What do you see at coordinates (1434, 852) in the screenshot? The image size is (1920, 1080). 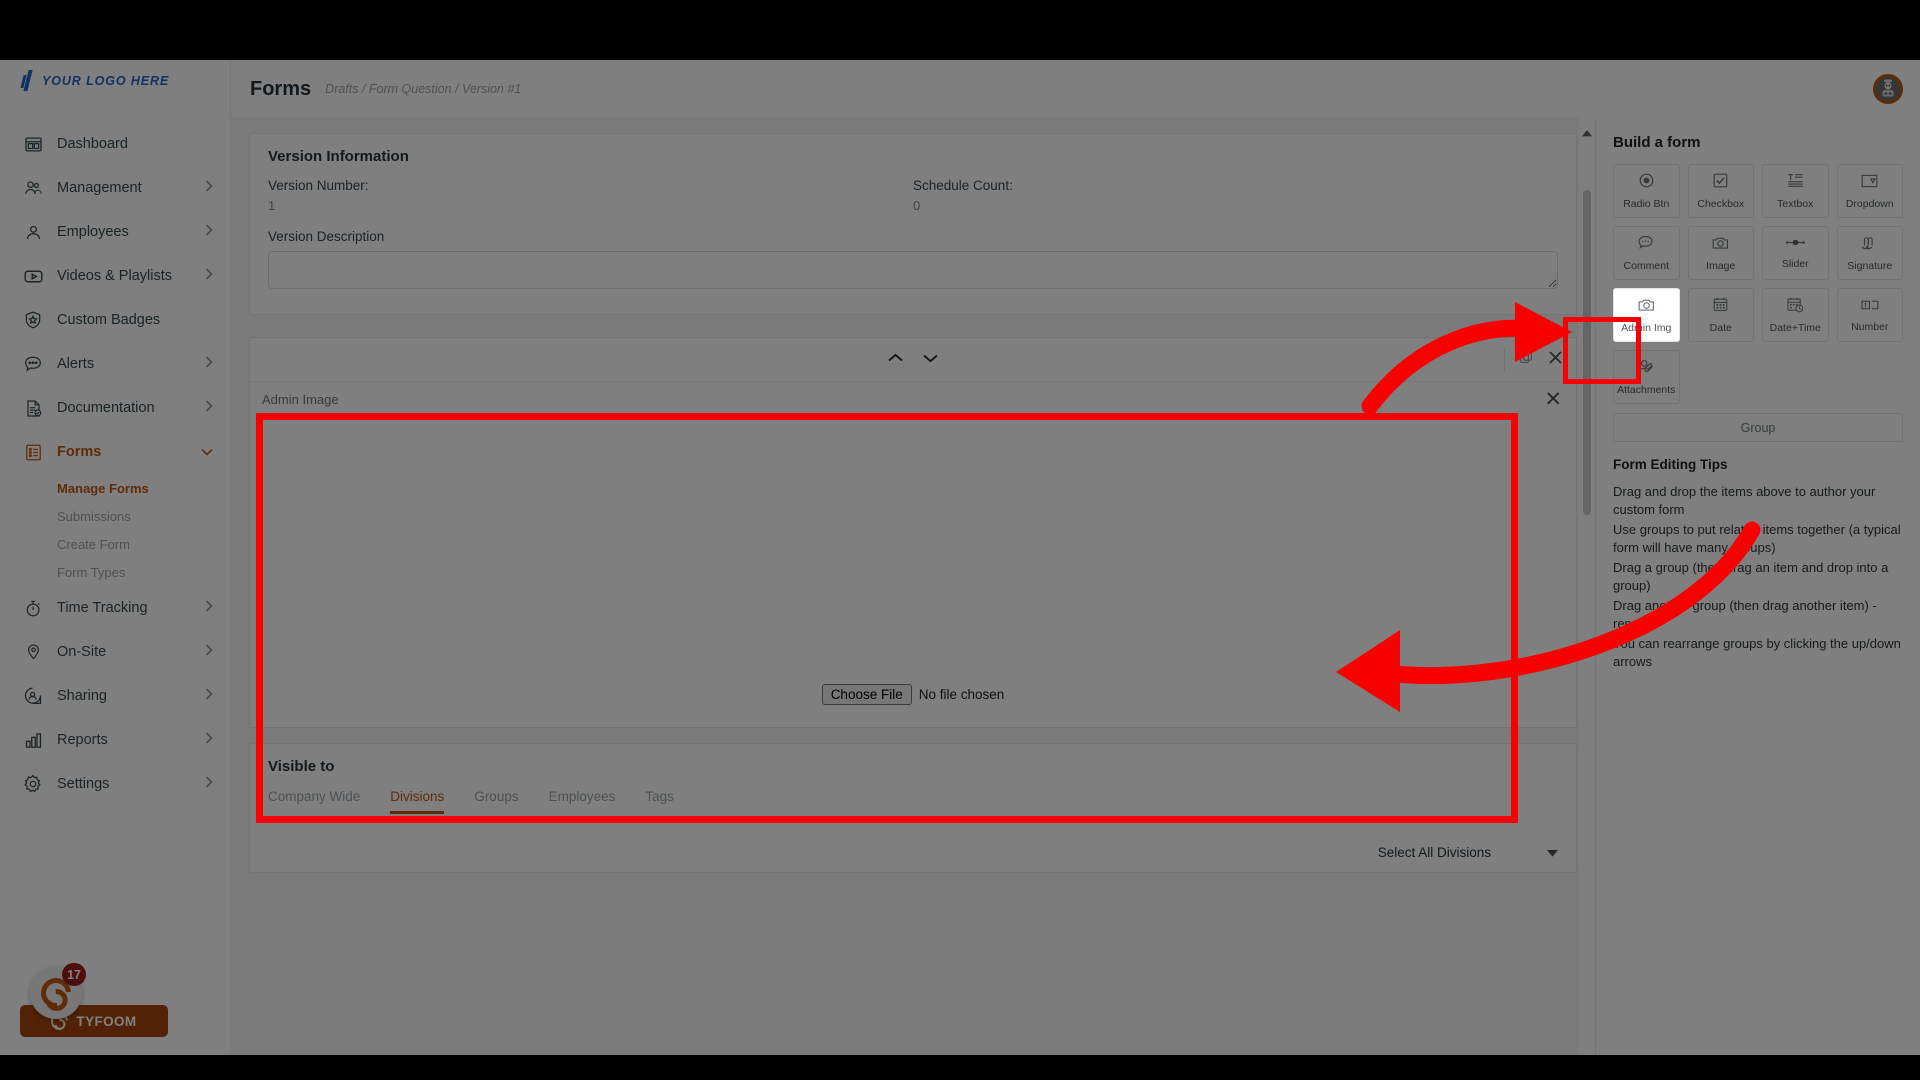 I see `select-all-divisions-label: Select All Divisions` at bounding box center [1434, 852].